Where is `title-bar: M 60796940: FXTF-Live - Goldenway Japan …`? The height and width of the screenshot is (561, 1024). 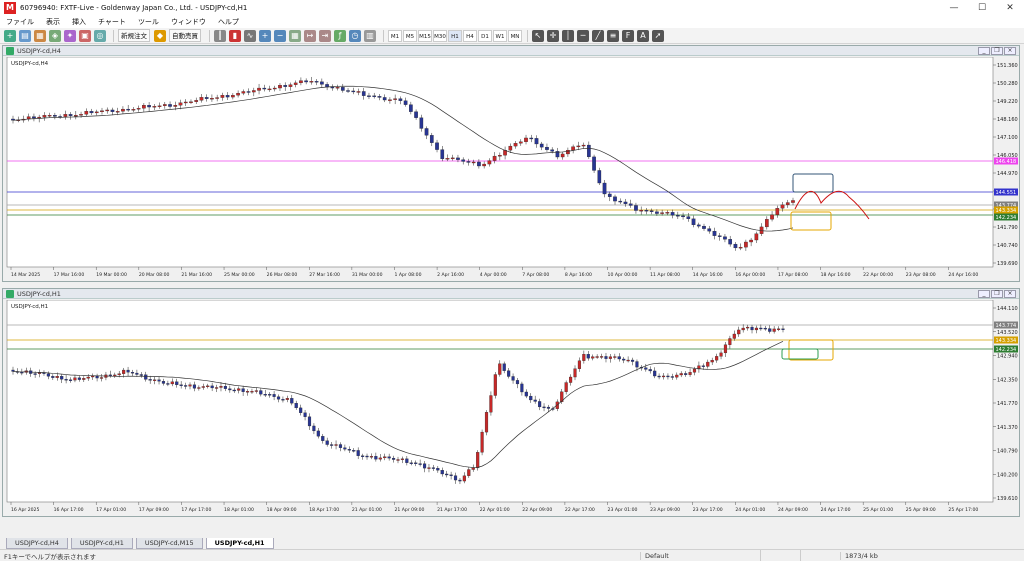 title-bar: M 60796940: FXTF-Live - Goldenway Japan … is located at coordinates (512, 8).